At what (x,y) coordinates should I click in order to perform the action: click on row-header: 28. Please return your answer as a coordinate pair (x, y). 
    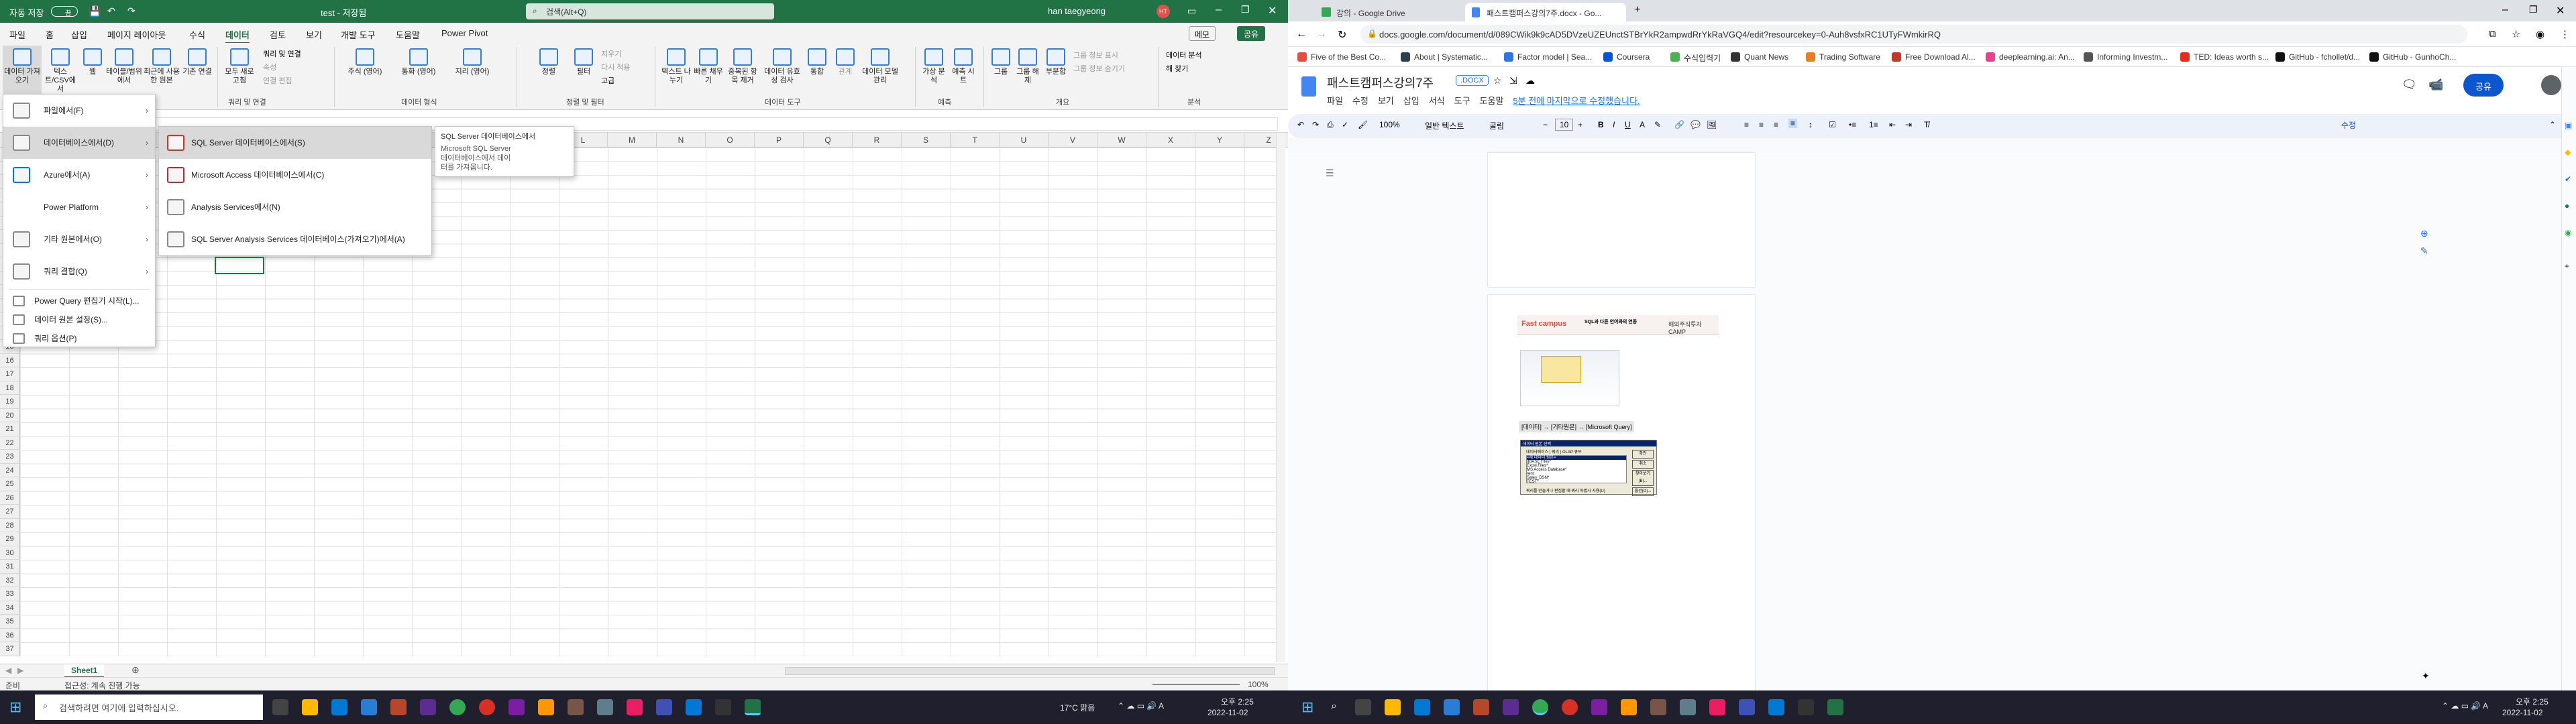
    Looking at the image, I should click on (10, 525).